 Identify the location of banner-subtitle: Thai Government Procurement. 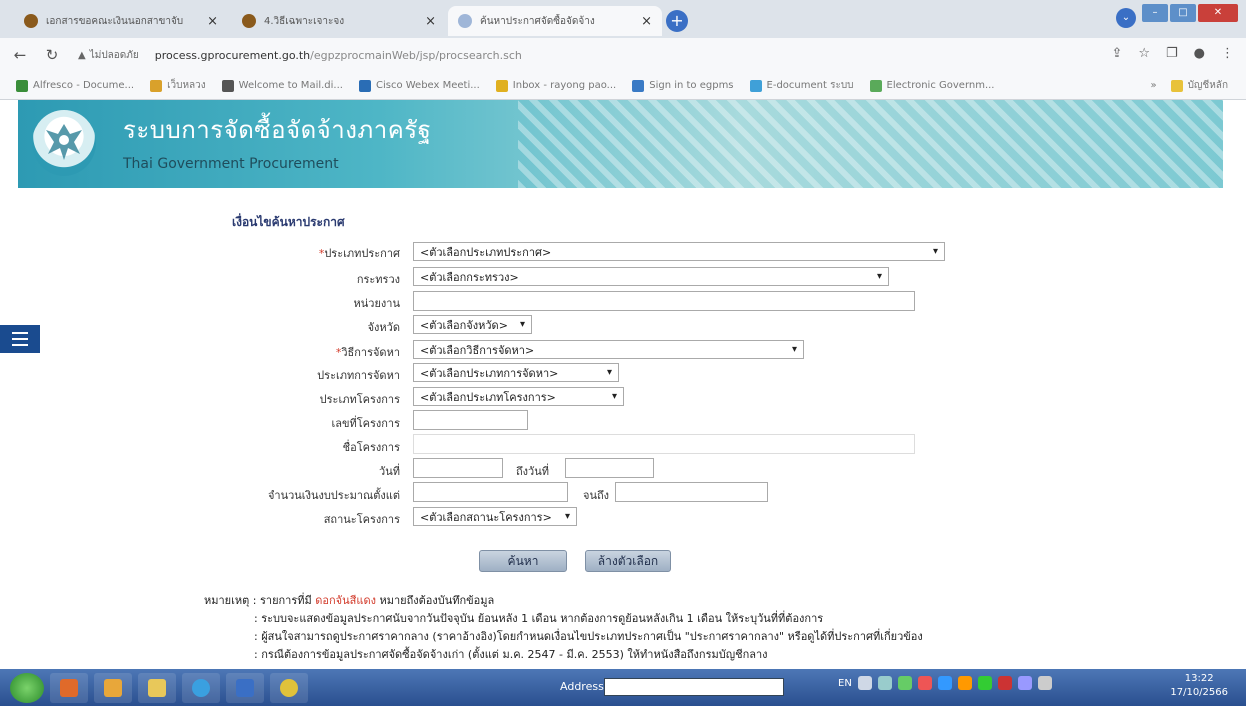
(231, 164).